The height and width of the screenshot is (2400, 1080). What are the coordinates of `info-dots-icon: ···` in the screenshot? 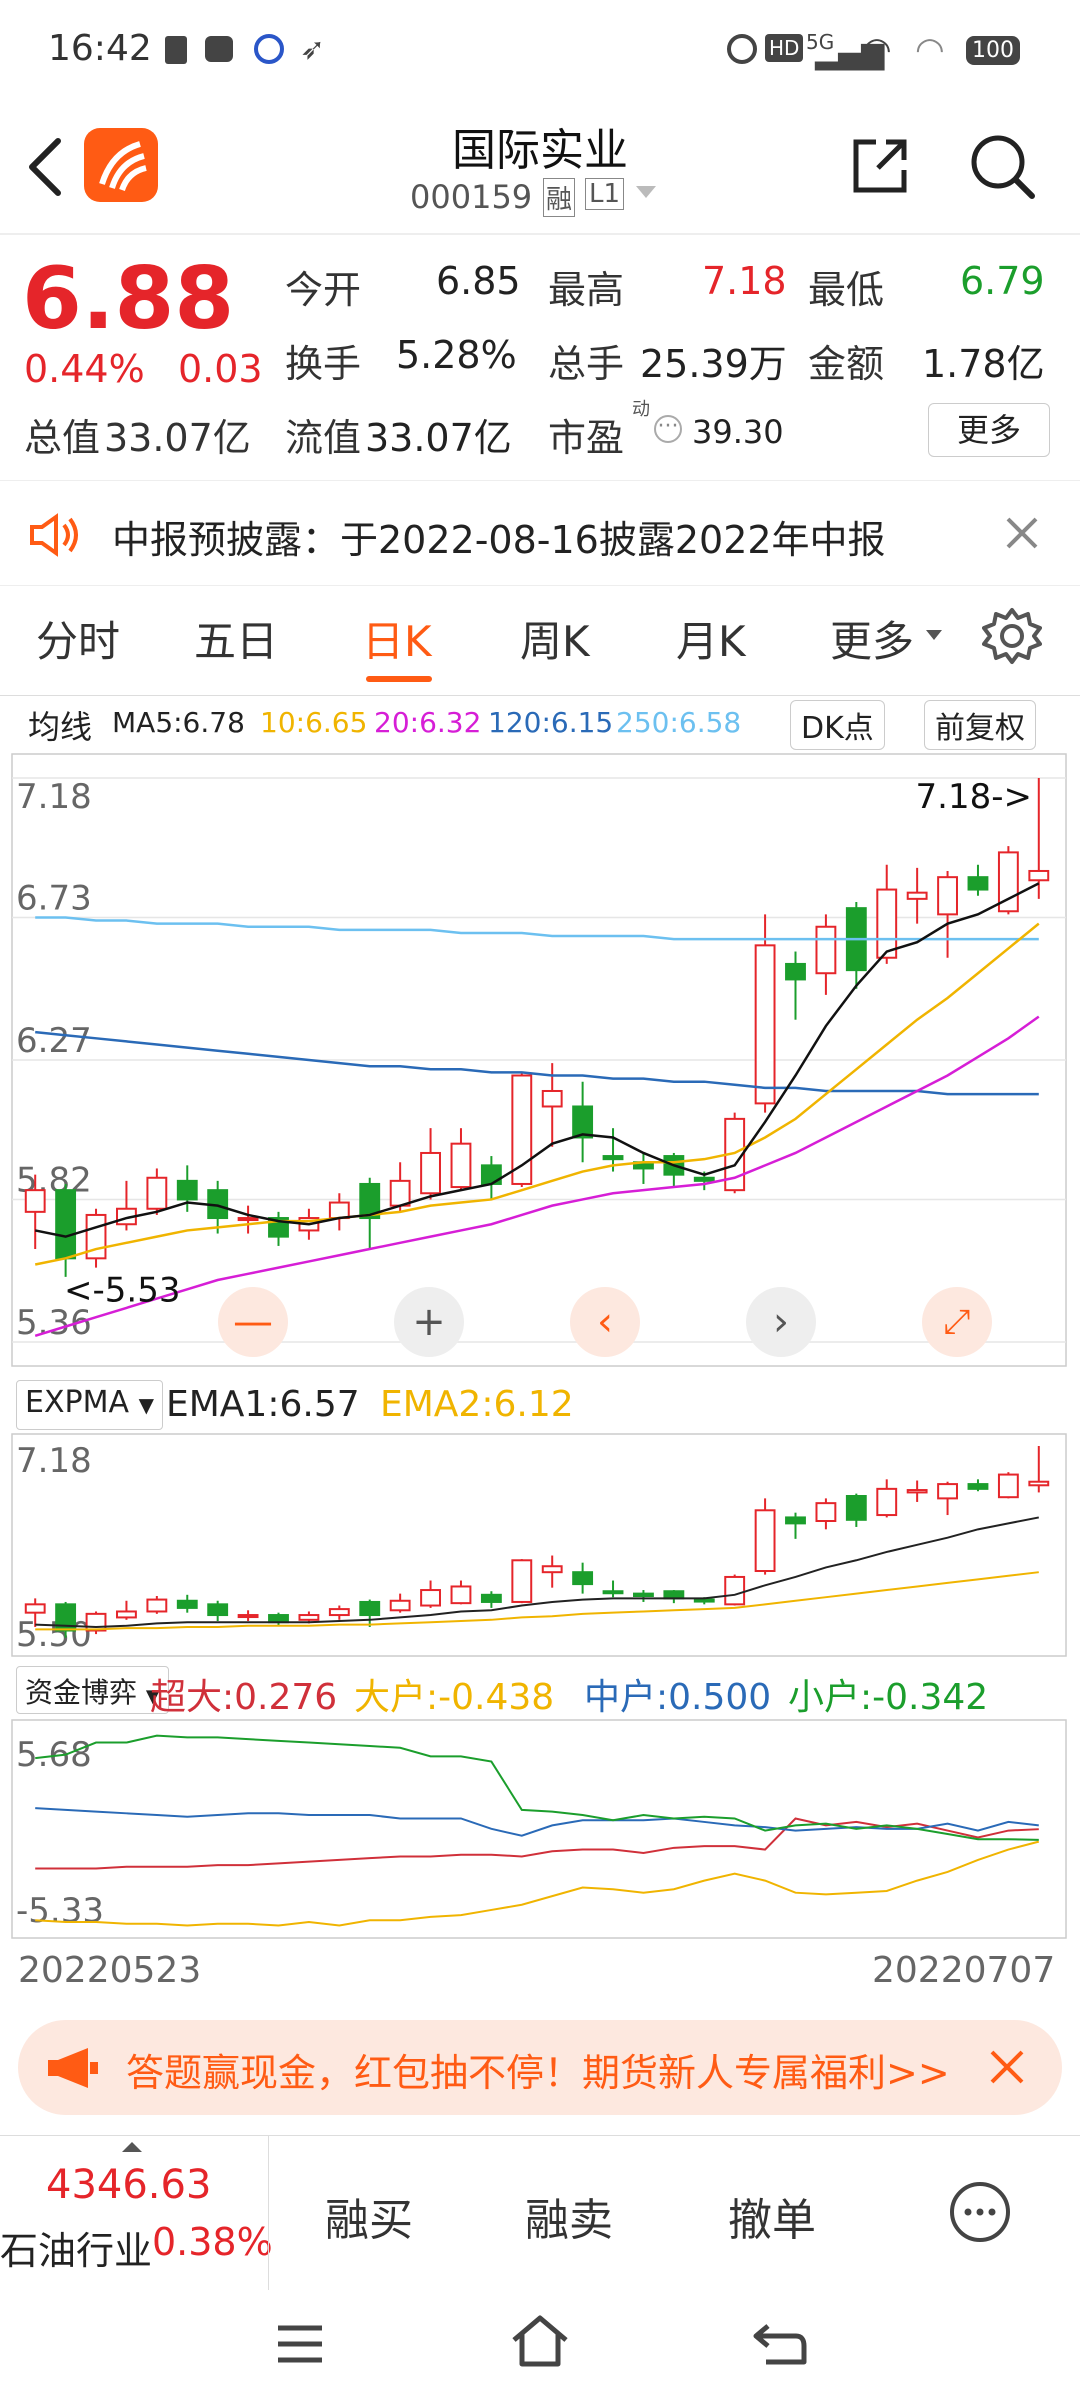 It's located at (668, 429).